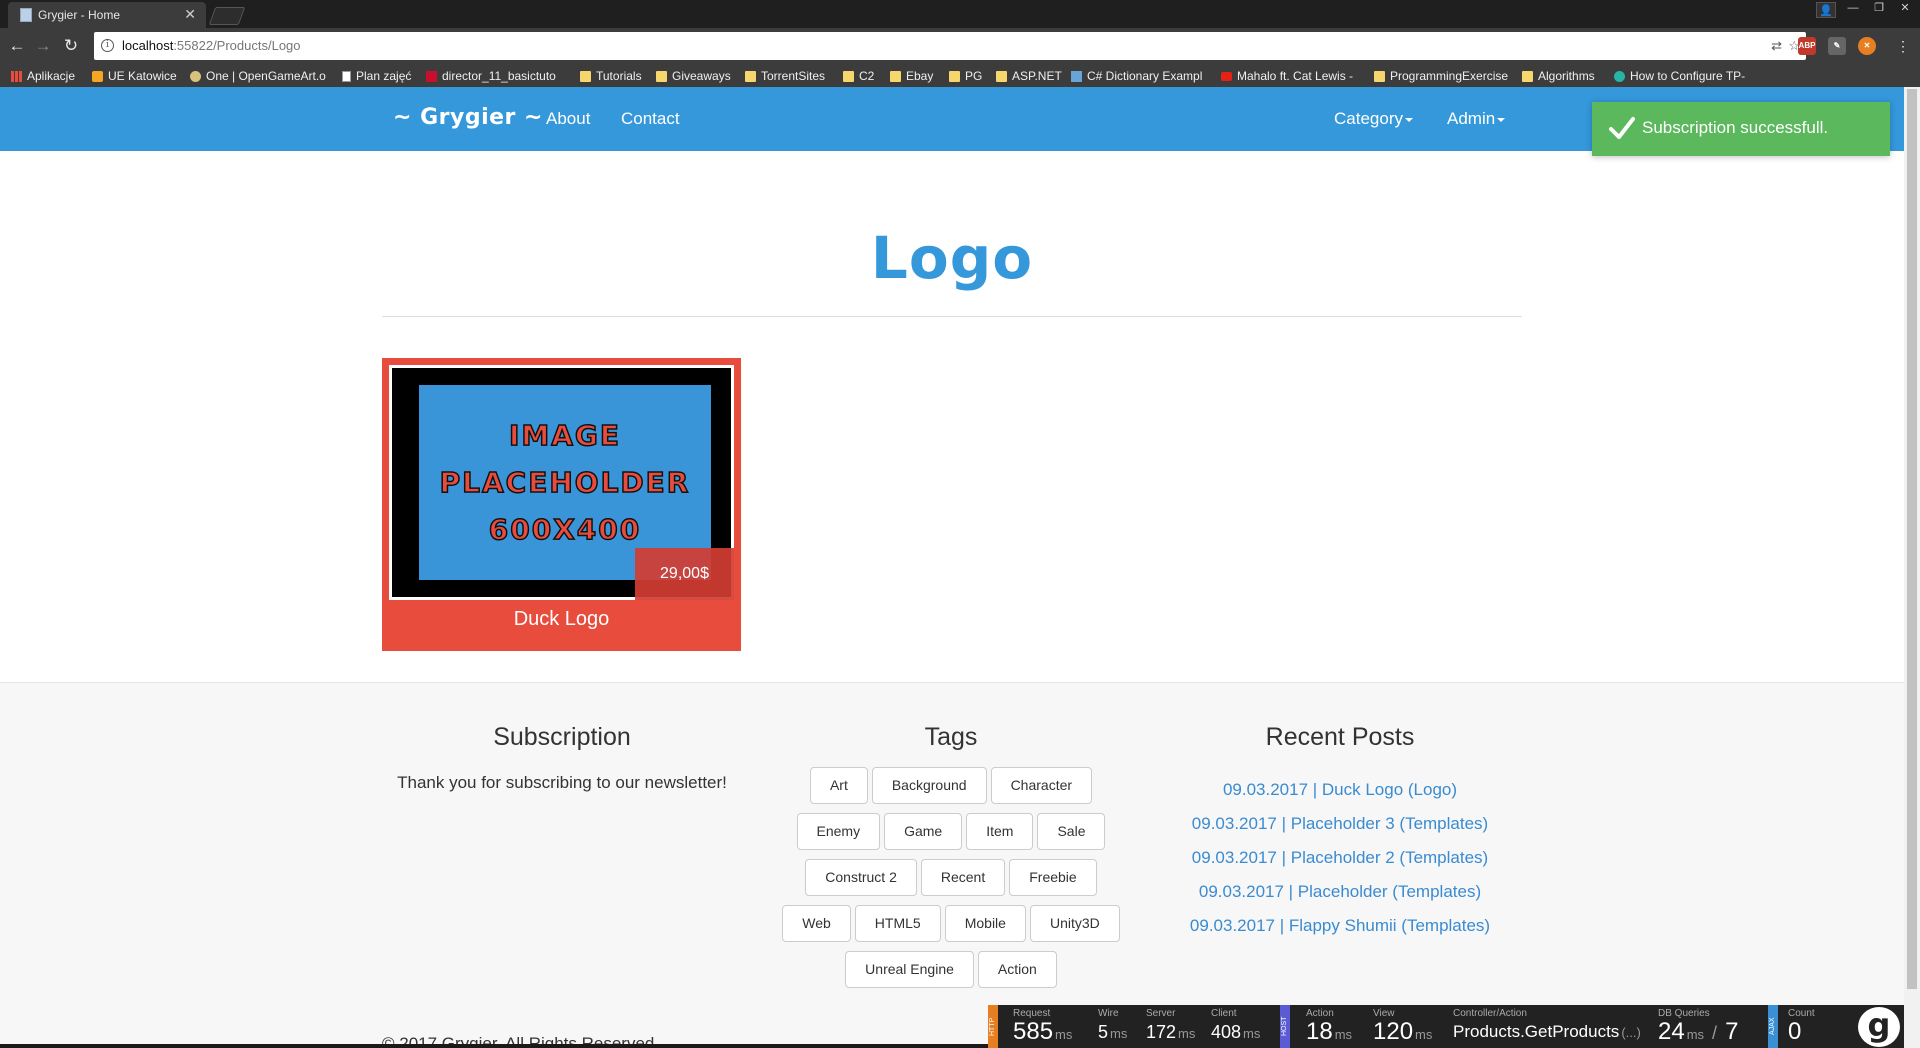 Image resolution: width=1920 pixels, height=1048 pixels. Describe the element at coordinates (985, 923) in the screenshot. I see `tag-button: Mobile` at that location.